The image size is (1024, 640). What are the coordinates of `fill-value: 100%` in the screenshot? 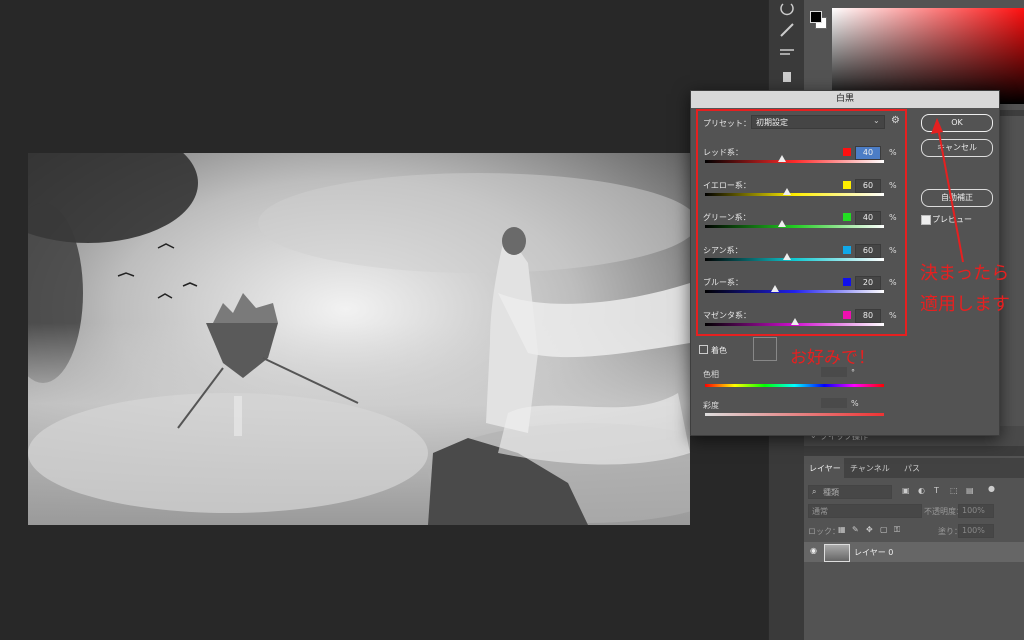 It's located at (973, 530).